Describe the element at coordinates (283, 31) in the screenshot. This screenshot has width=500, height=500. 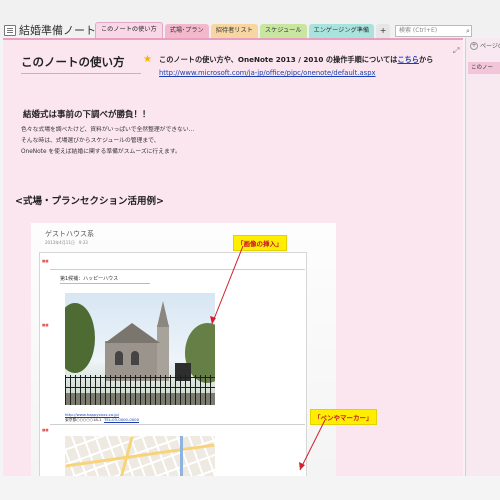
I see `tab-schedule: スケジュール` at that location.